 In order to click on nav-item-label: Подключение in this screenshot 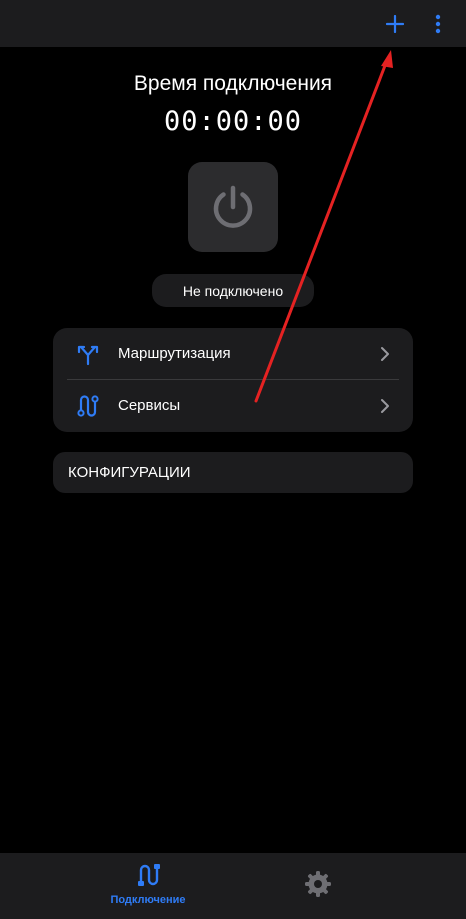, I will do `click(148, 900)`.